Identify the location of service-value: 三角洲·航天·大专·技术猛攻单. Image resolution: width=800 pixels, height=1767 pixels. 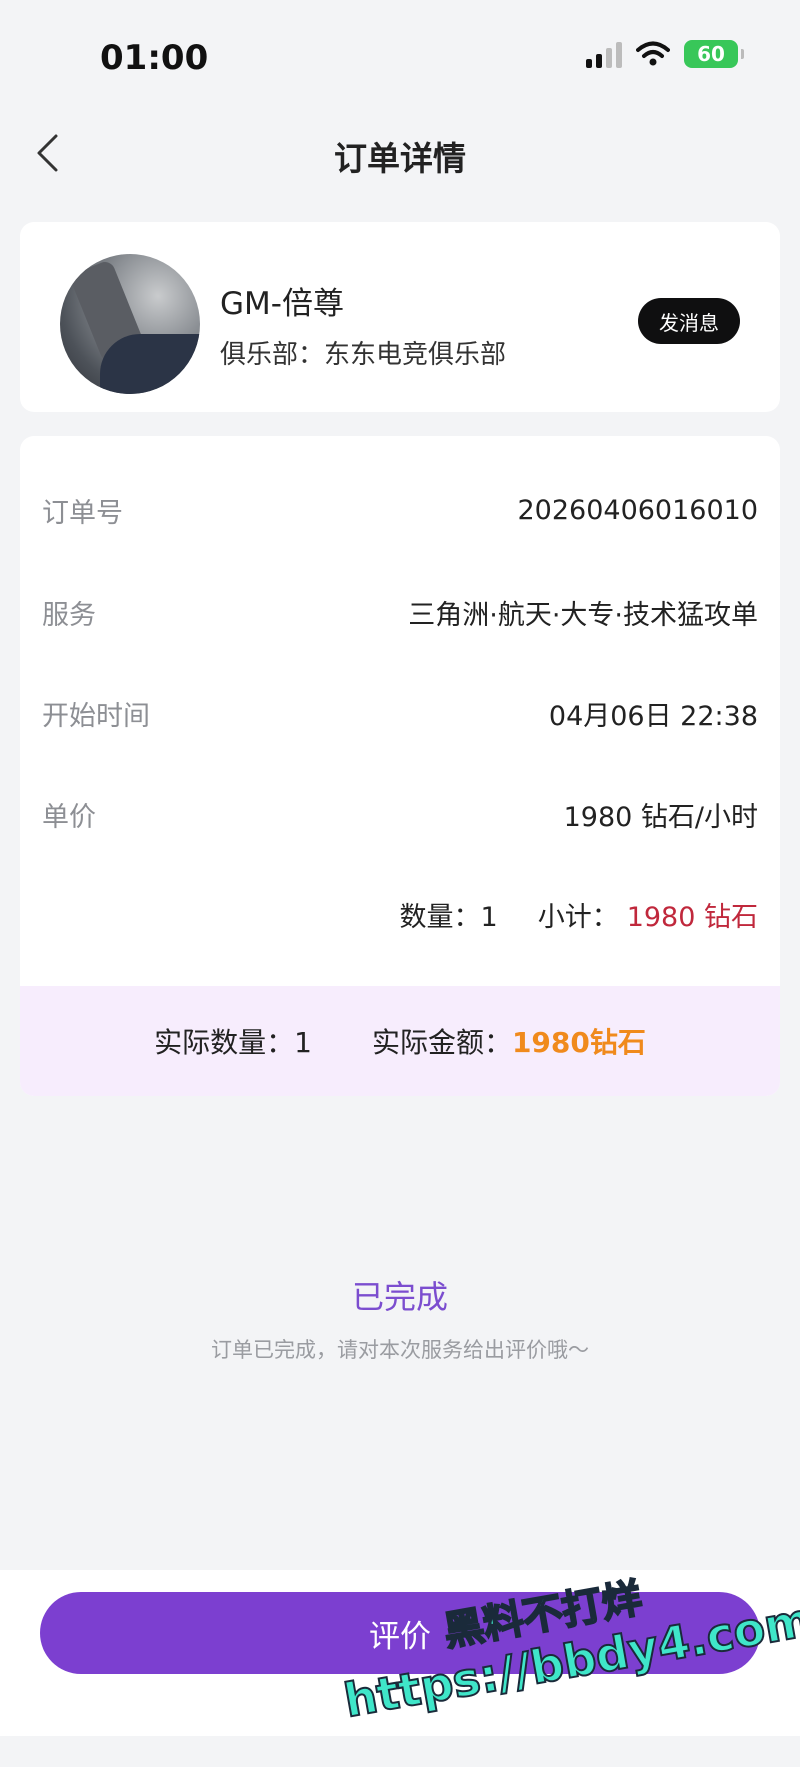
(583, 615).